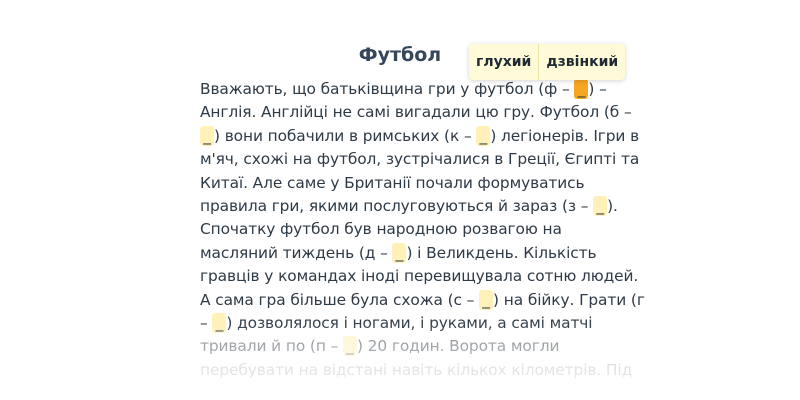  I want to click on text-fragment: ) на бійку. Грати (г, so click(569, 299).